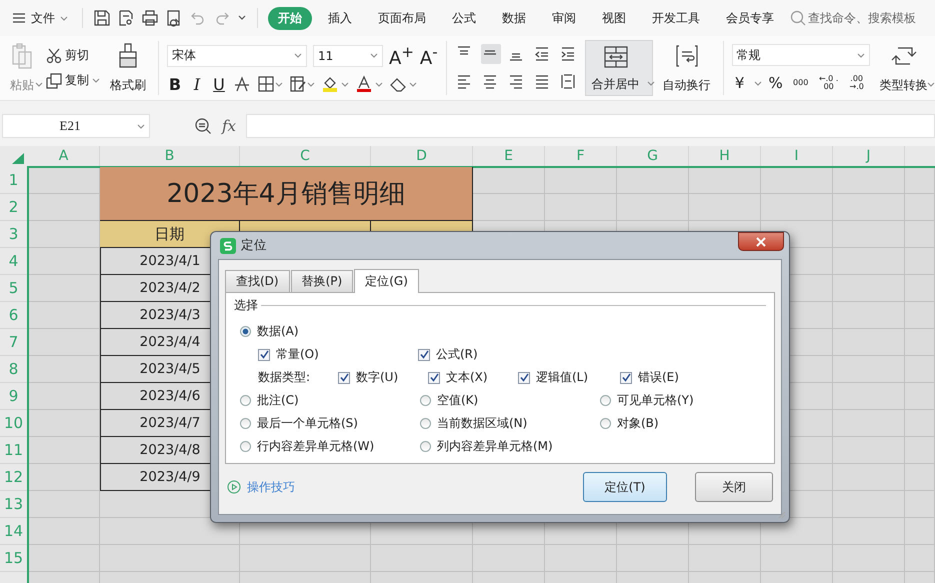  I want to click on checkbox-option: 公式(R), so click(498, 354).